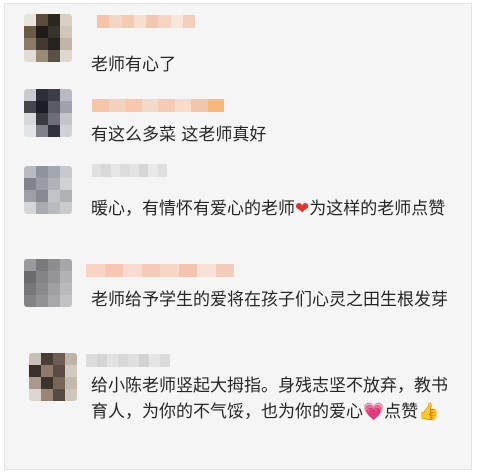  I want to click on comment-text-part: 点赞, so click(401, 412).